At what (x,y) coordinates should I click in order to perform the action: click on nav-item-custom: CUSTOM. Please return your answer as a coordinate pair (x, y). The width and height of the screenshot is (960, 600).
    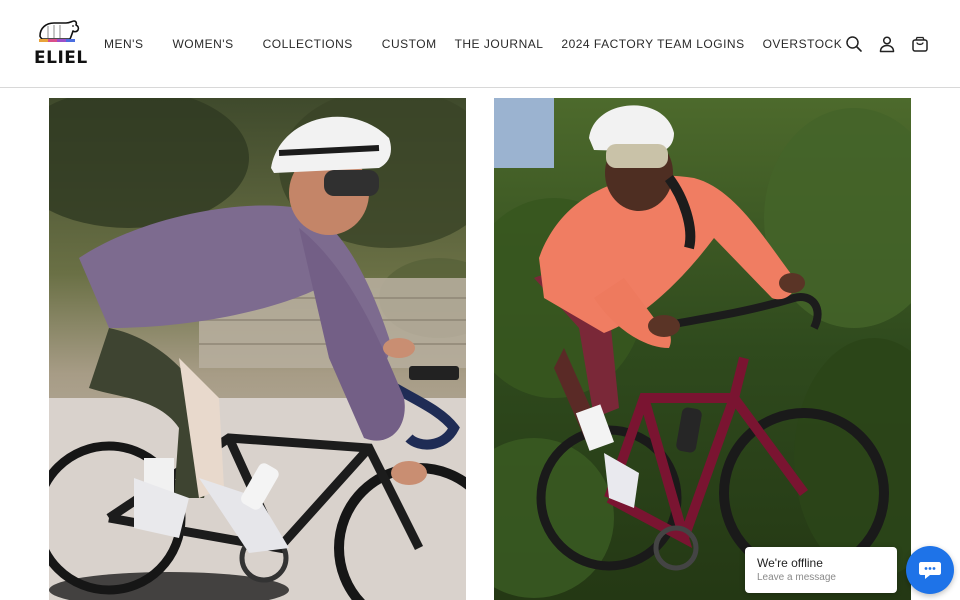
    Looking at the image, I should click on (409, 44).